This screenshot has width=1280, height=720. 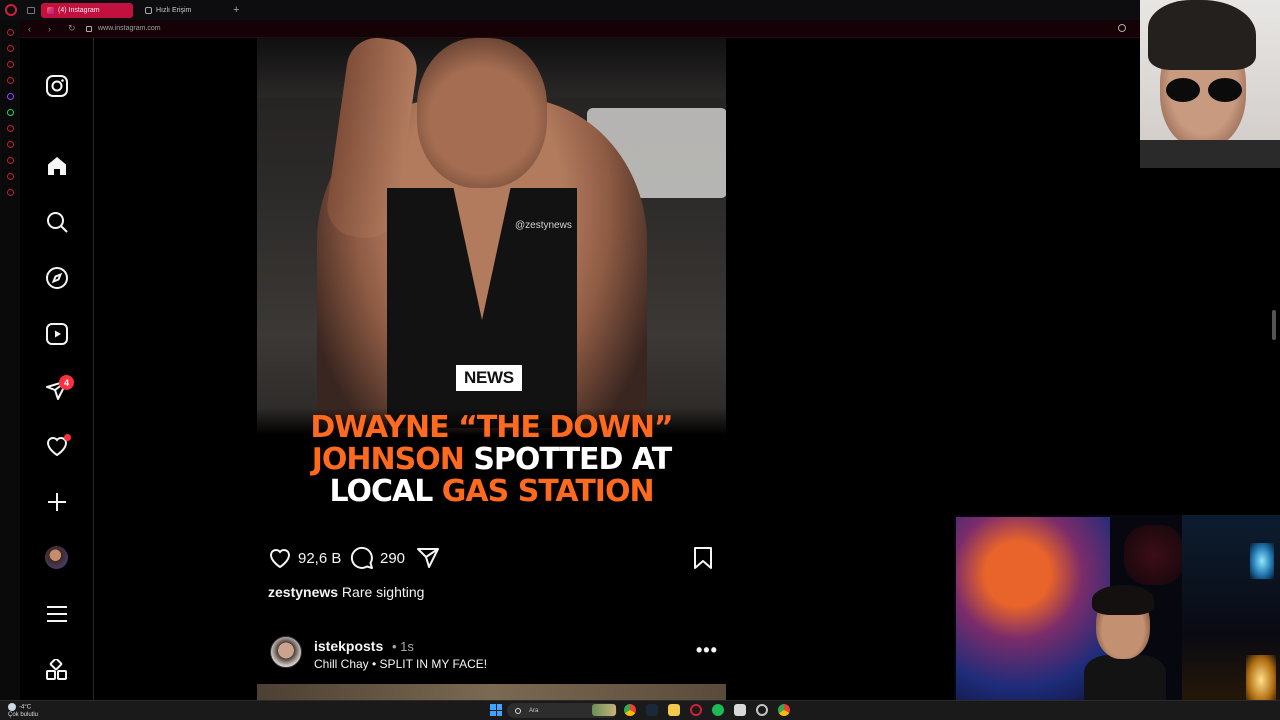 I want to click on url-field: www.instagram.com, so click(x=129, y=28).